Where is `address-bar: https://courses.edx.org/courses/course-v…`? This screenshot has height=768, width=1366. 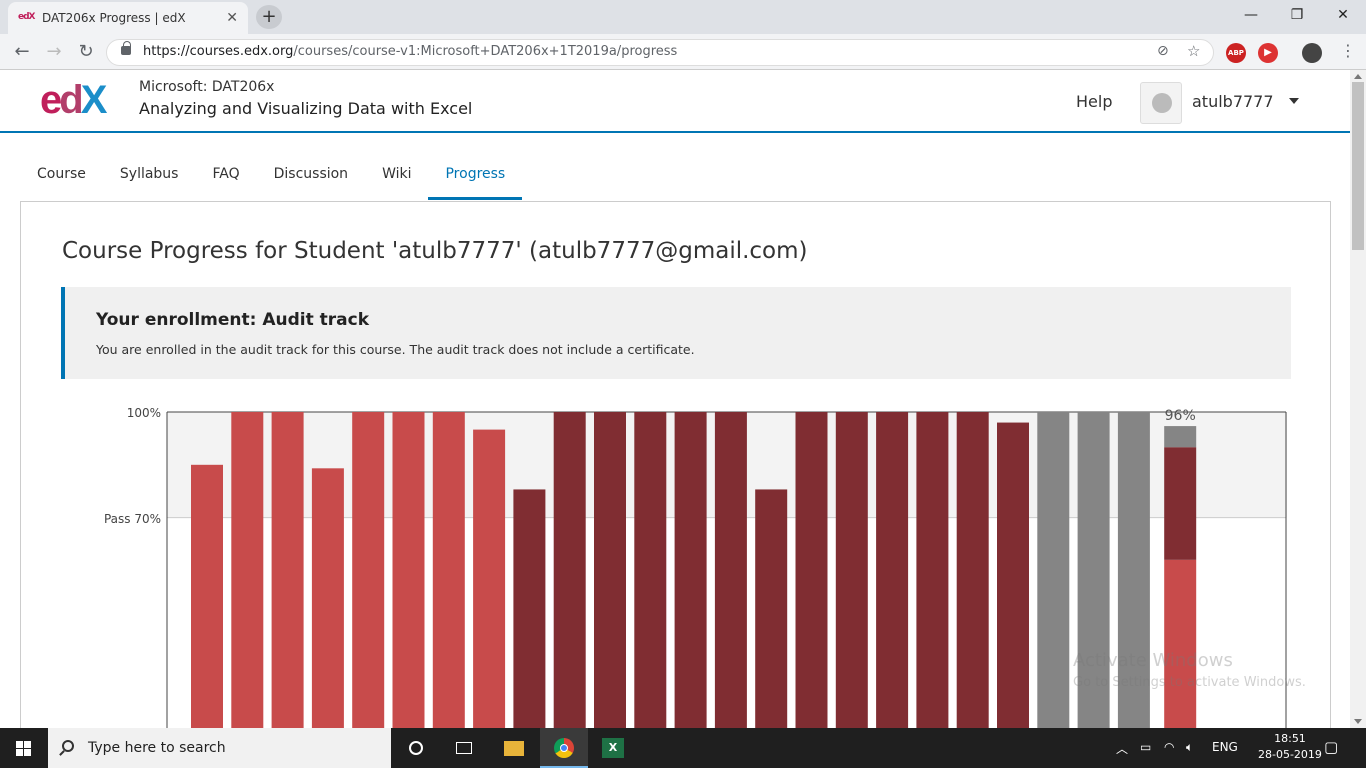 address-bar: https://courses.edx.org/courses/course-v… is located at coordinates (660, 52).